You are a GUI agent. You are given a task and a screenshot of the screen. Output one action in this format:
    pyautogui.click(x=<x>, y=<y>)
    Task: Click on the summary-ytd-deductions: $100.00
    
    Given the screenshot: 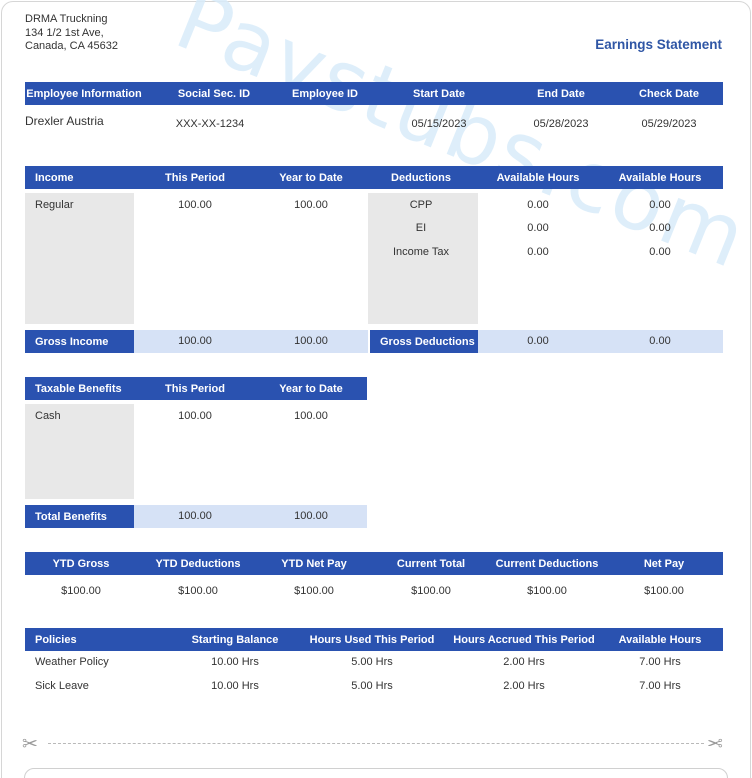 What is the action you would take?
    pyautogui.click(x=198, y=591)
    